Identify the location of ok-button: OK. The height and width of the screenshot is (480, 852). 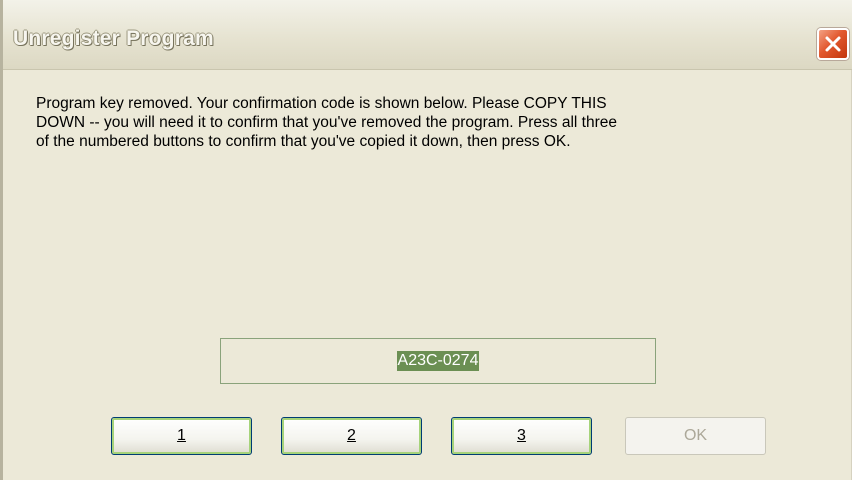
(695, 436).